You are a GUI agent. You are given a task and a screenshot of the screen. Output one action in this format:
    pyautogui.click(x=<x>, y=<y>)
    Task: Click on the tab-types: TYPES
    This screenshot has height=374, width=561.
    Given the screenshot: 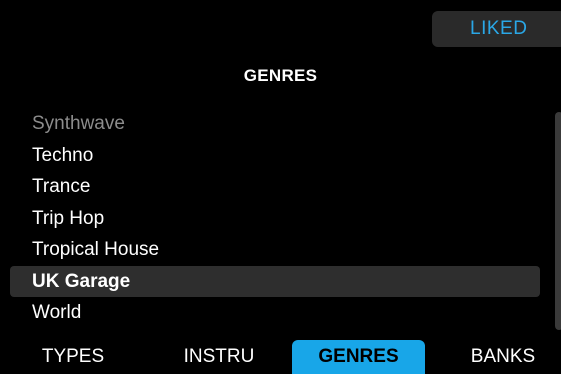 What is the action you would take?
    pyautogui.click(x=73, y=357)
    